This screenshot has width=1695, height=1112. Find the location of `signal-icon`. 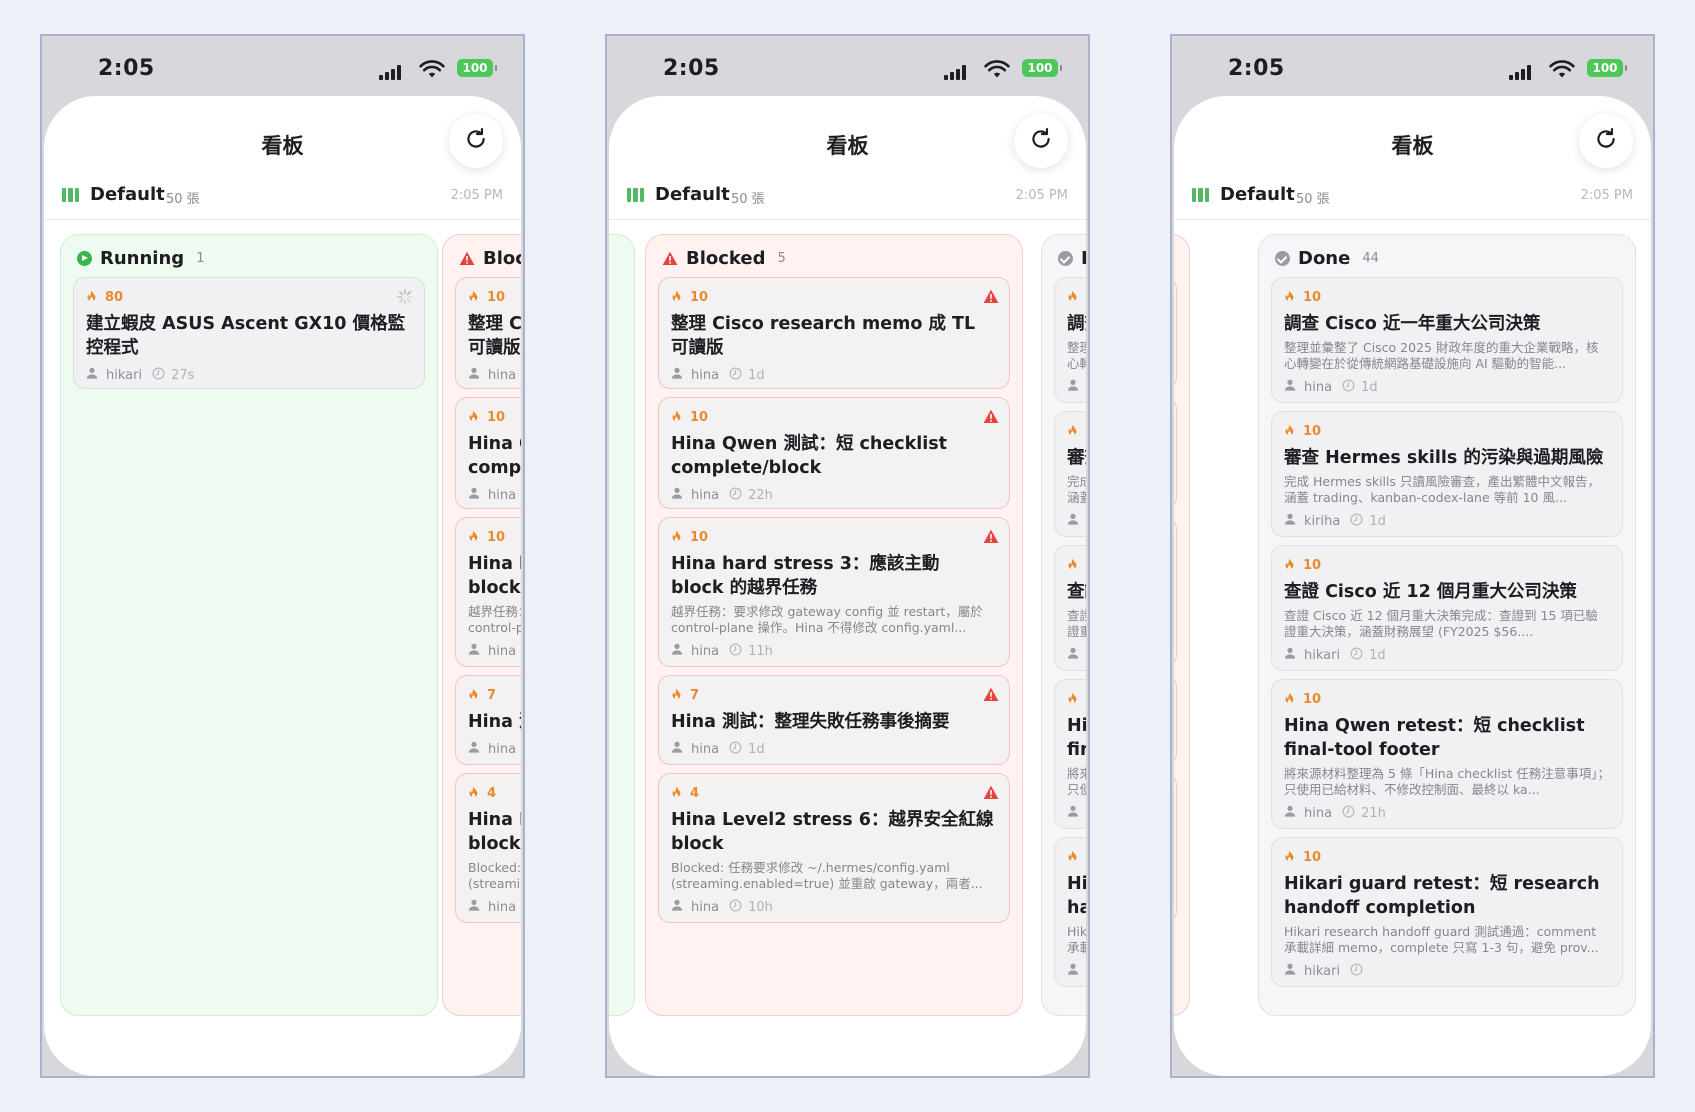

signal-icon is located at coordinates (957, 72).